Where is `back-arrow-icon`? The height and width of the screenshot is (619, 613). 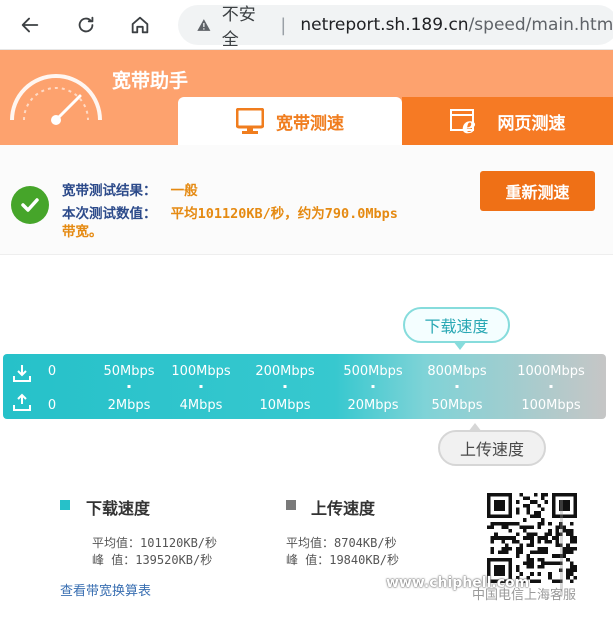
back-arrow-icon is located at coordinates (30, 25).